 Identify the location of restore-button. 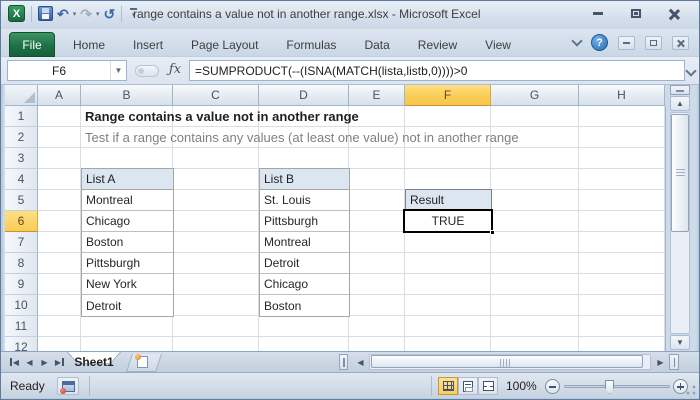
(636, 13).